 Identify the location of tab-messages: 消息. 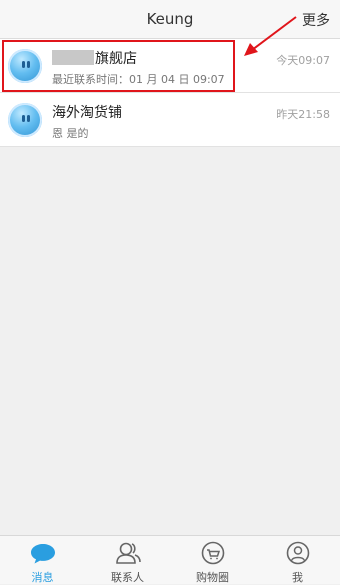
(42, 560).